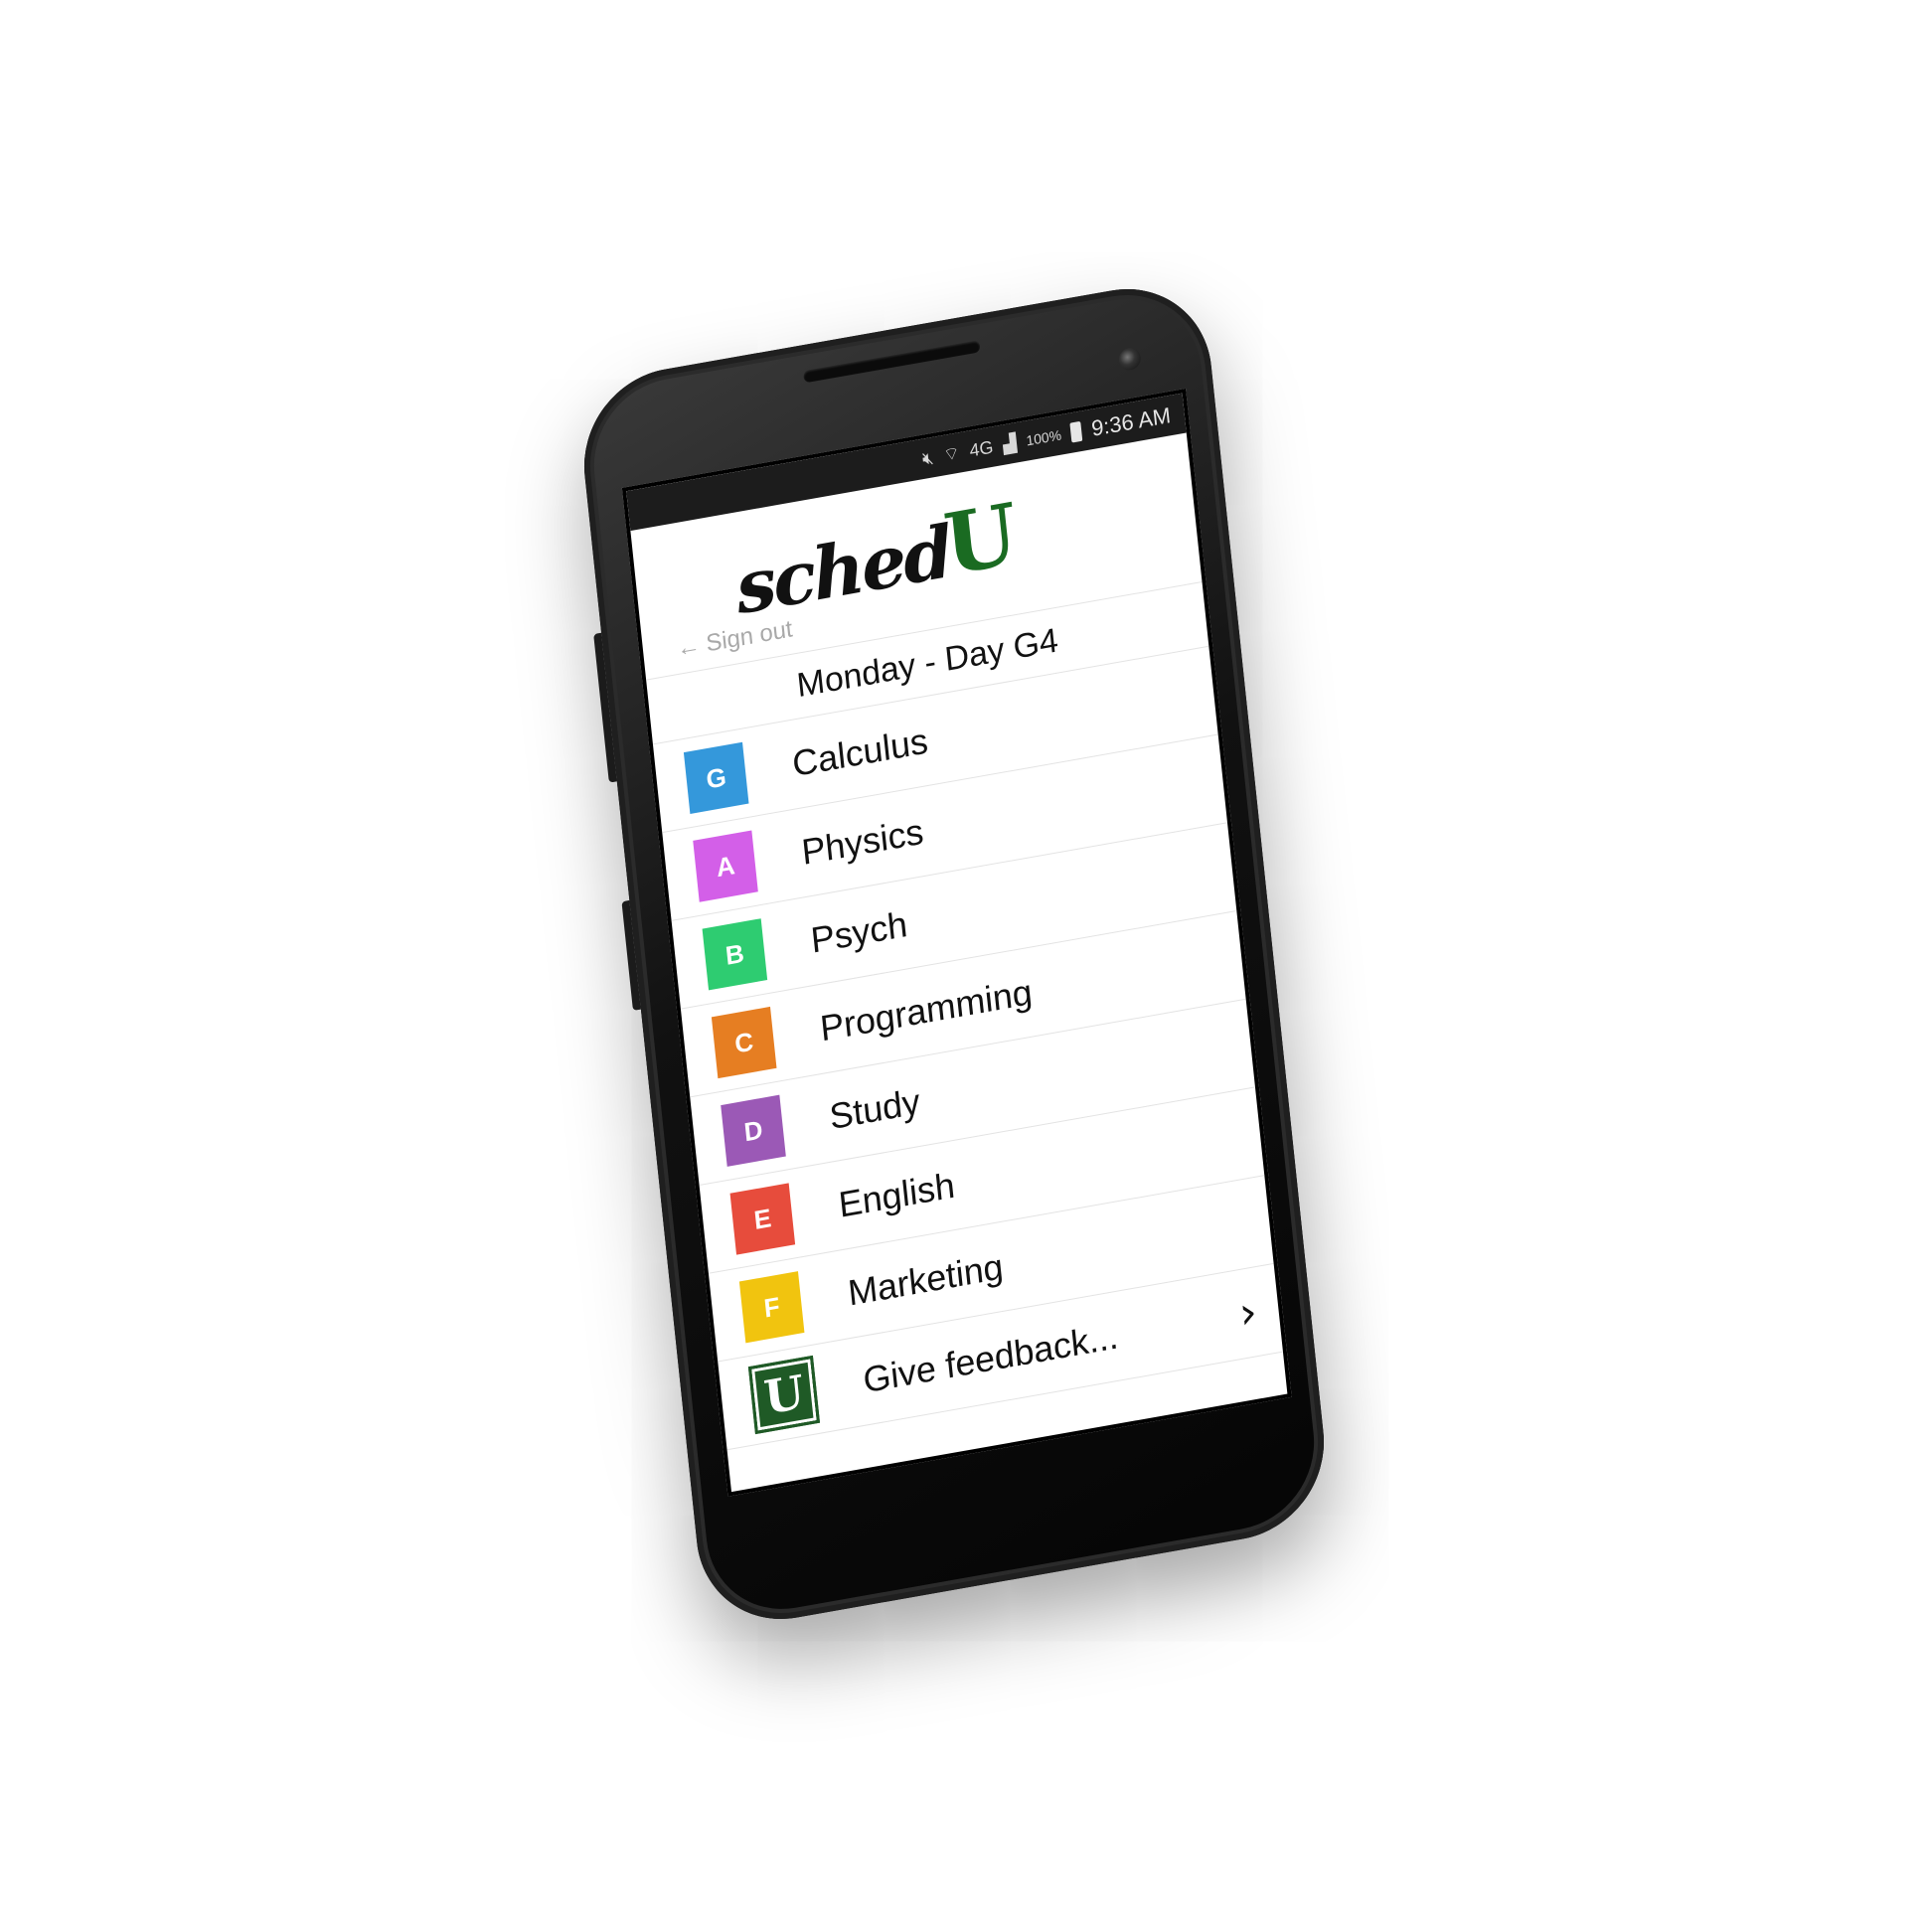  Describe the element at coordinates (1009, 443) in the screenshot. I see `signal-icon: ▟` at that location.